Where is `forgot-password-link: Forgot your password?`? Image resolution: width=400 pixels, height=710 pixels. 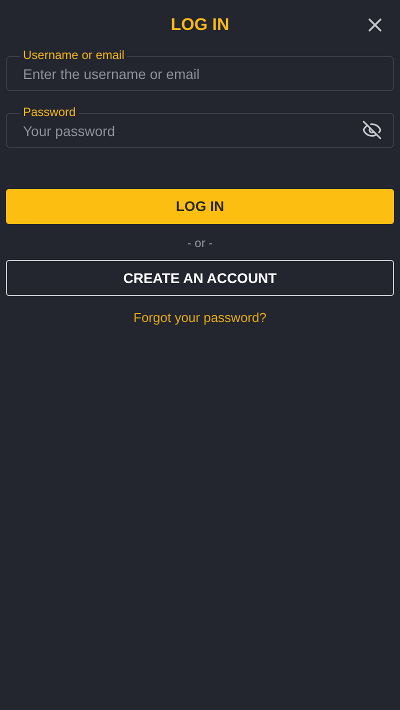 forgot-password-link: Forgot your password? is located at coordinates (200, 318).